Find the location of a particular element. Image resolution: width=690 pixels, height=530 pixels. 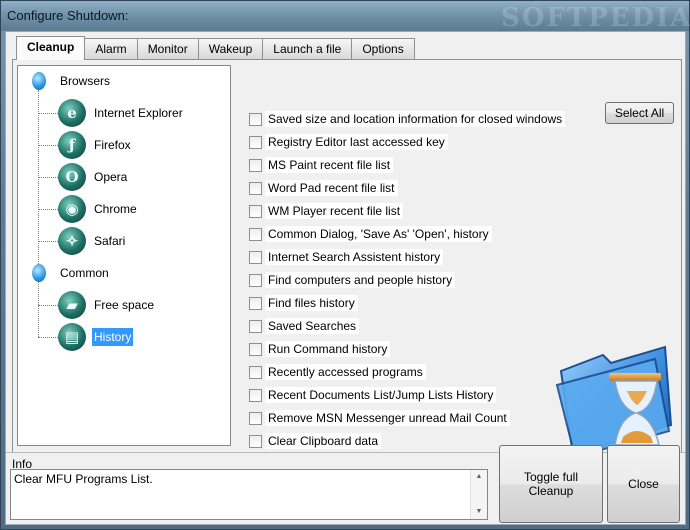

checklist-item: Common Dialog, 'Save As' 'Open', history is located at coordinates (370, 234).